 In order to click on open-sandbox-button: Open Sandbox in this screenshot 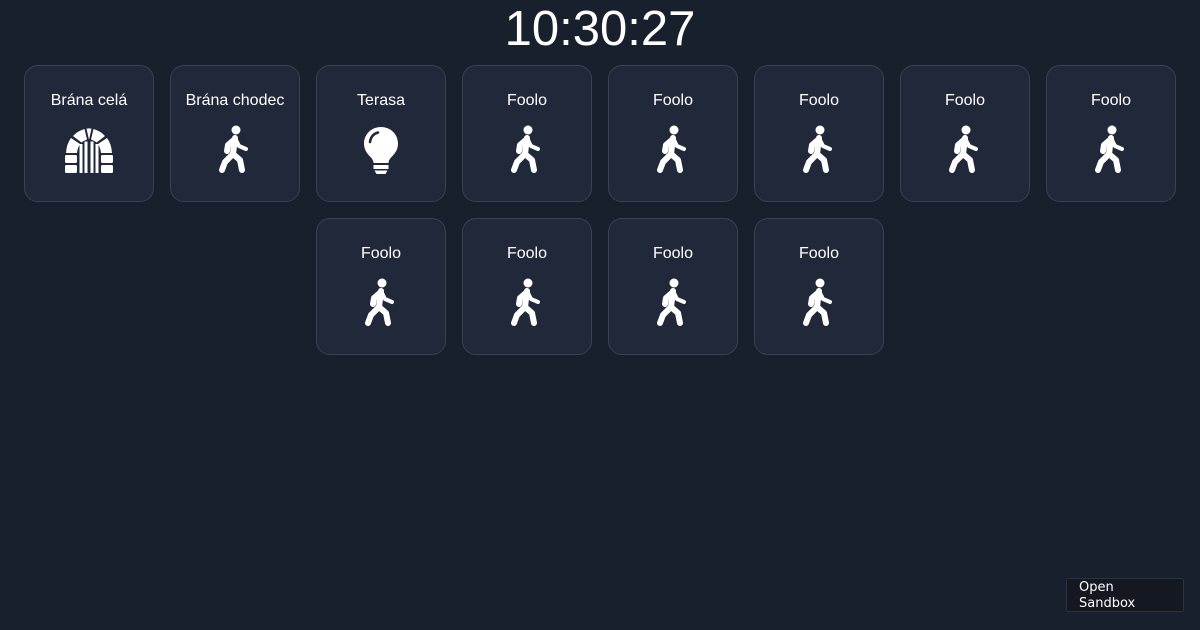, I will do `click(1125, 595)`.